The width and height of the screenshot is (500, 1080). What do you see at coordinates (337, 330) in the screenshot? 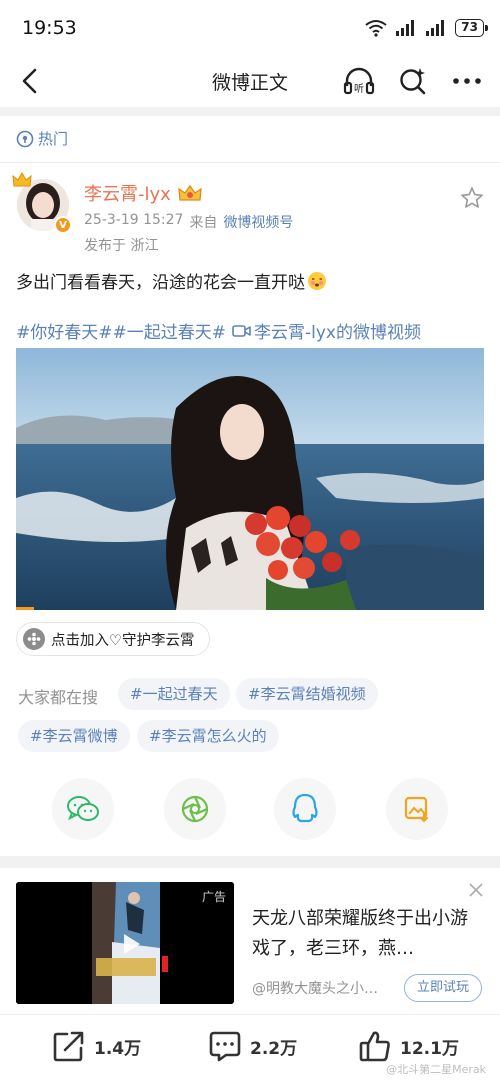
I see `video-link: 李云霄-lyx的微博视频` at bounding box center [337, 330].